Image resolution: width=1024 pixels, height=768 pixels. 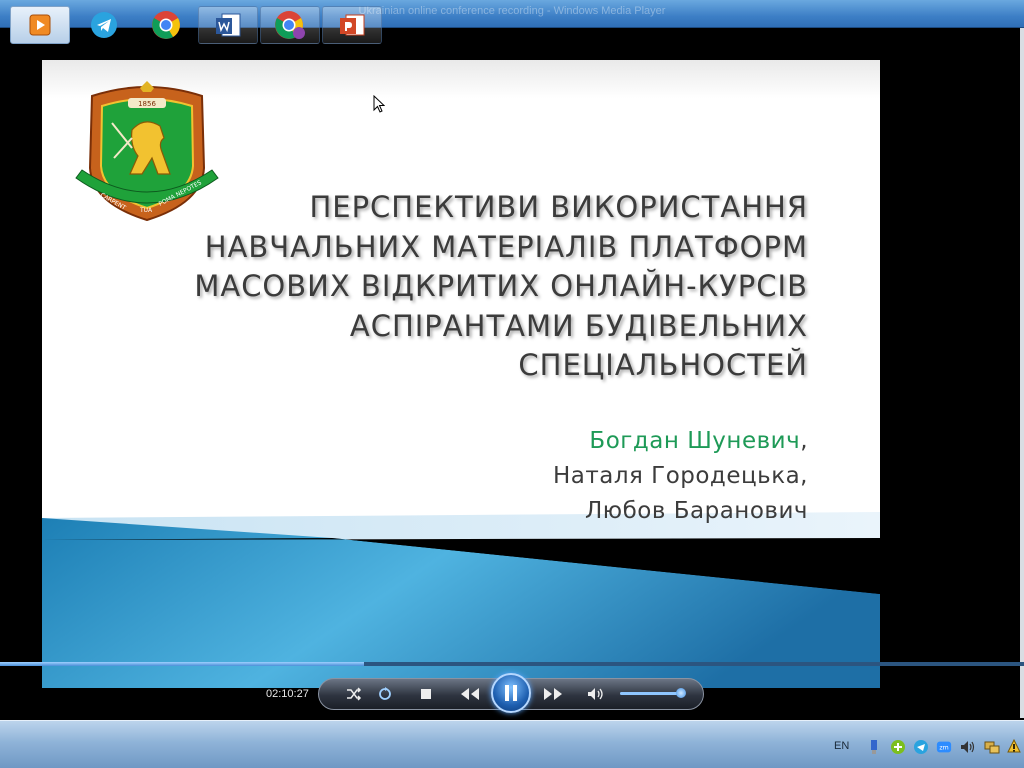 I want to click on tray-telegram, so click(x=921, y=747).